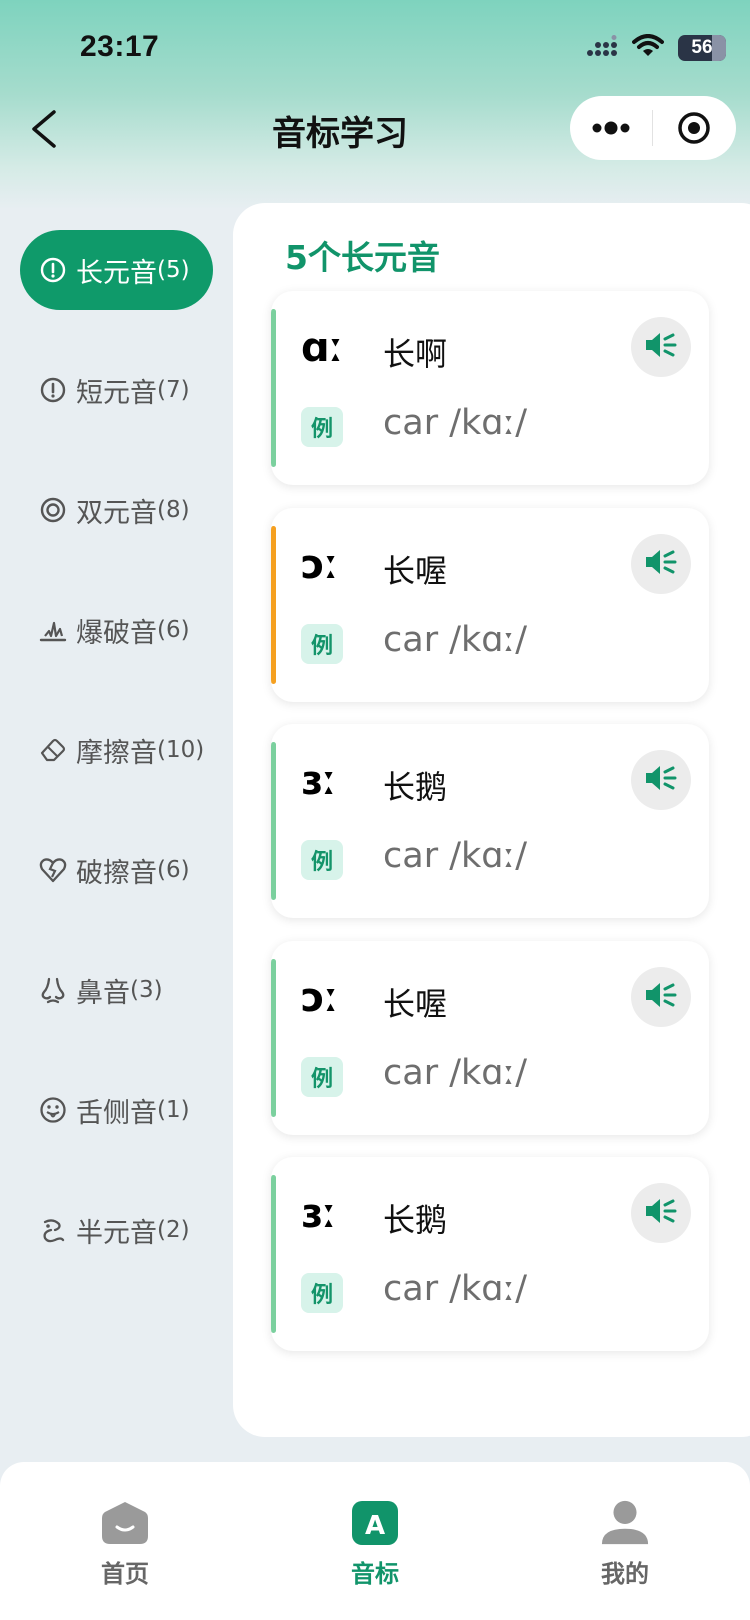 The image size is (750, 1620). Describe the element at coordinates (375, 1574) in the screenshot. I see `tab-phonetics-label: 音标` at that location.